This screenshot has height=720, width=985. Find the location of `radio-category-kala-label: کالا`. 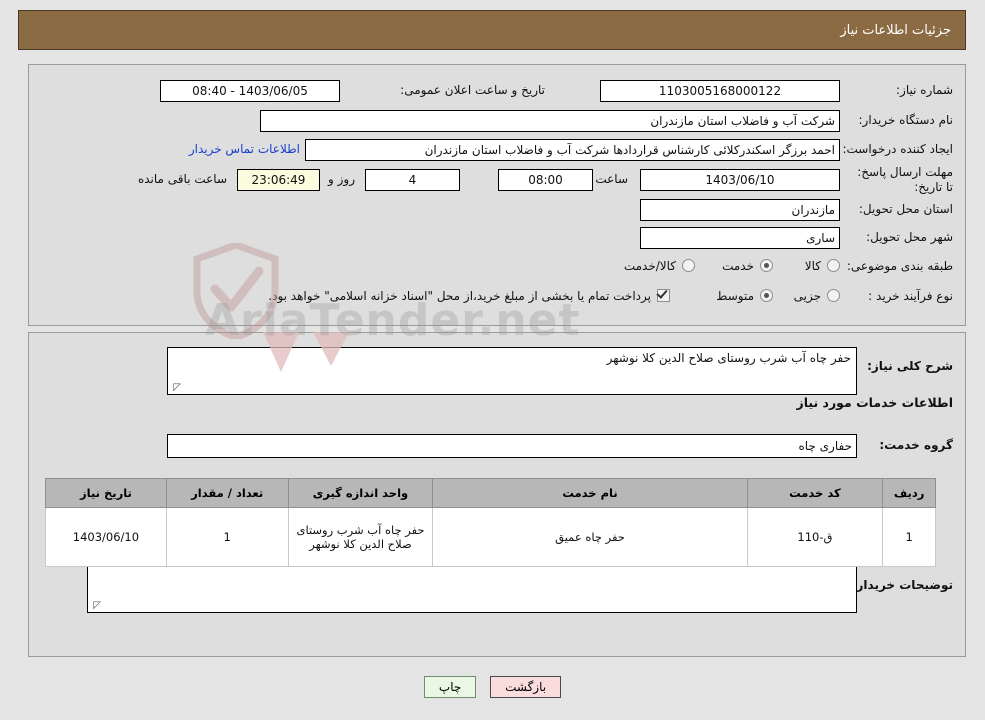

radio-category-kala-label: کالا is located at coordinates (812, 266).